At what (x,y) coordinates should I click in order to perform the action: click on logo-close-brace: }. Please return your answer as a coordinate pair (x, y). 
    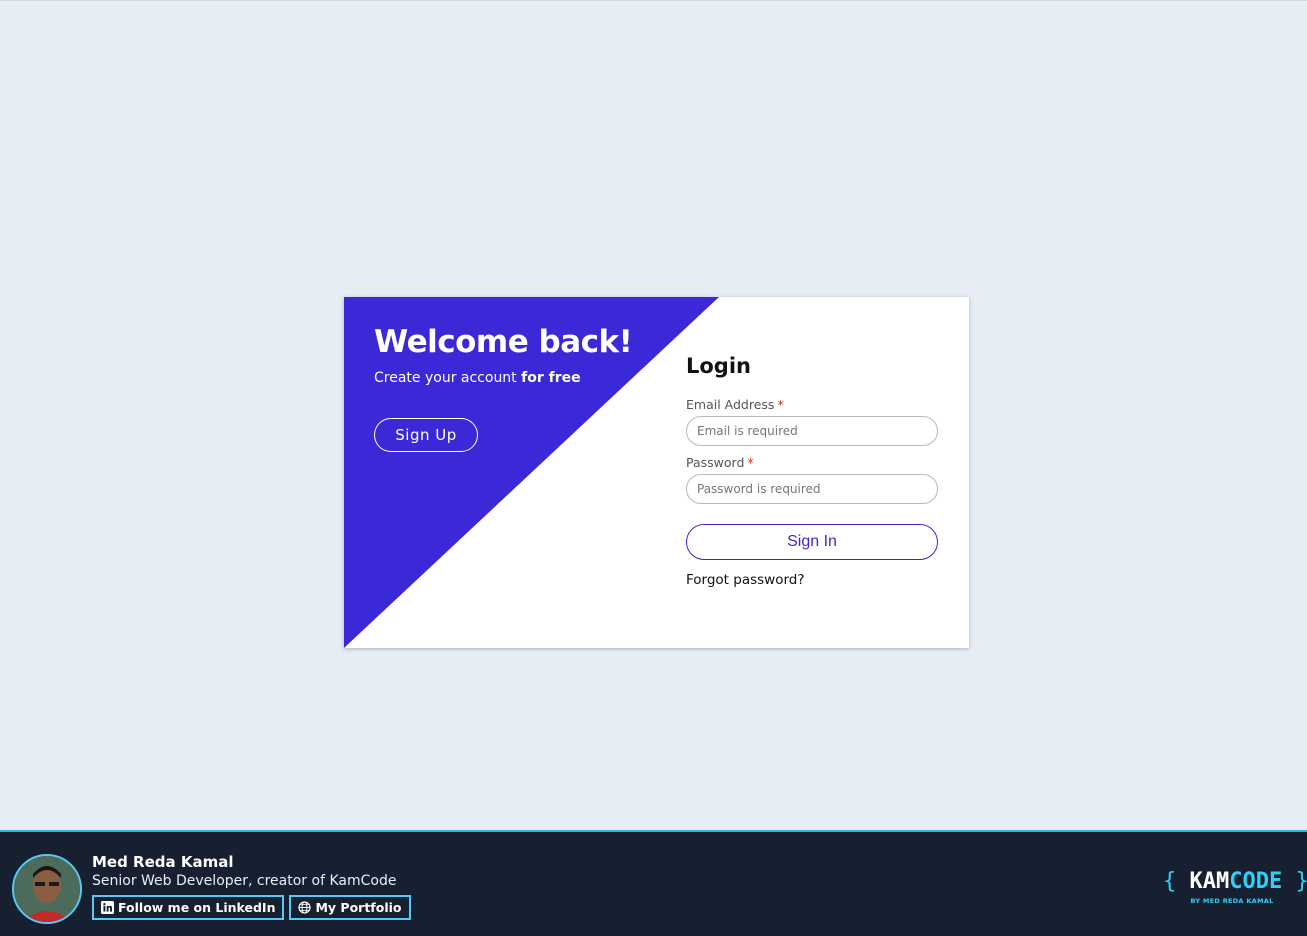
    Looking at the image, I should click on (1301, 881).